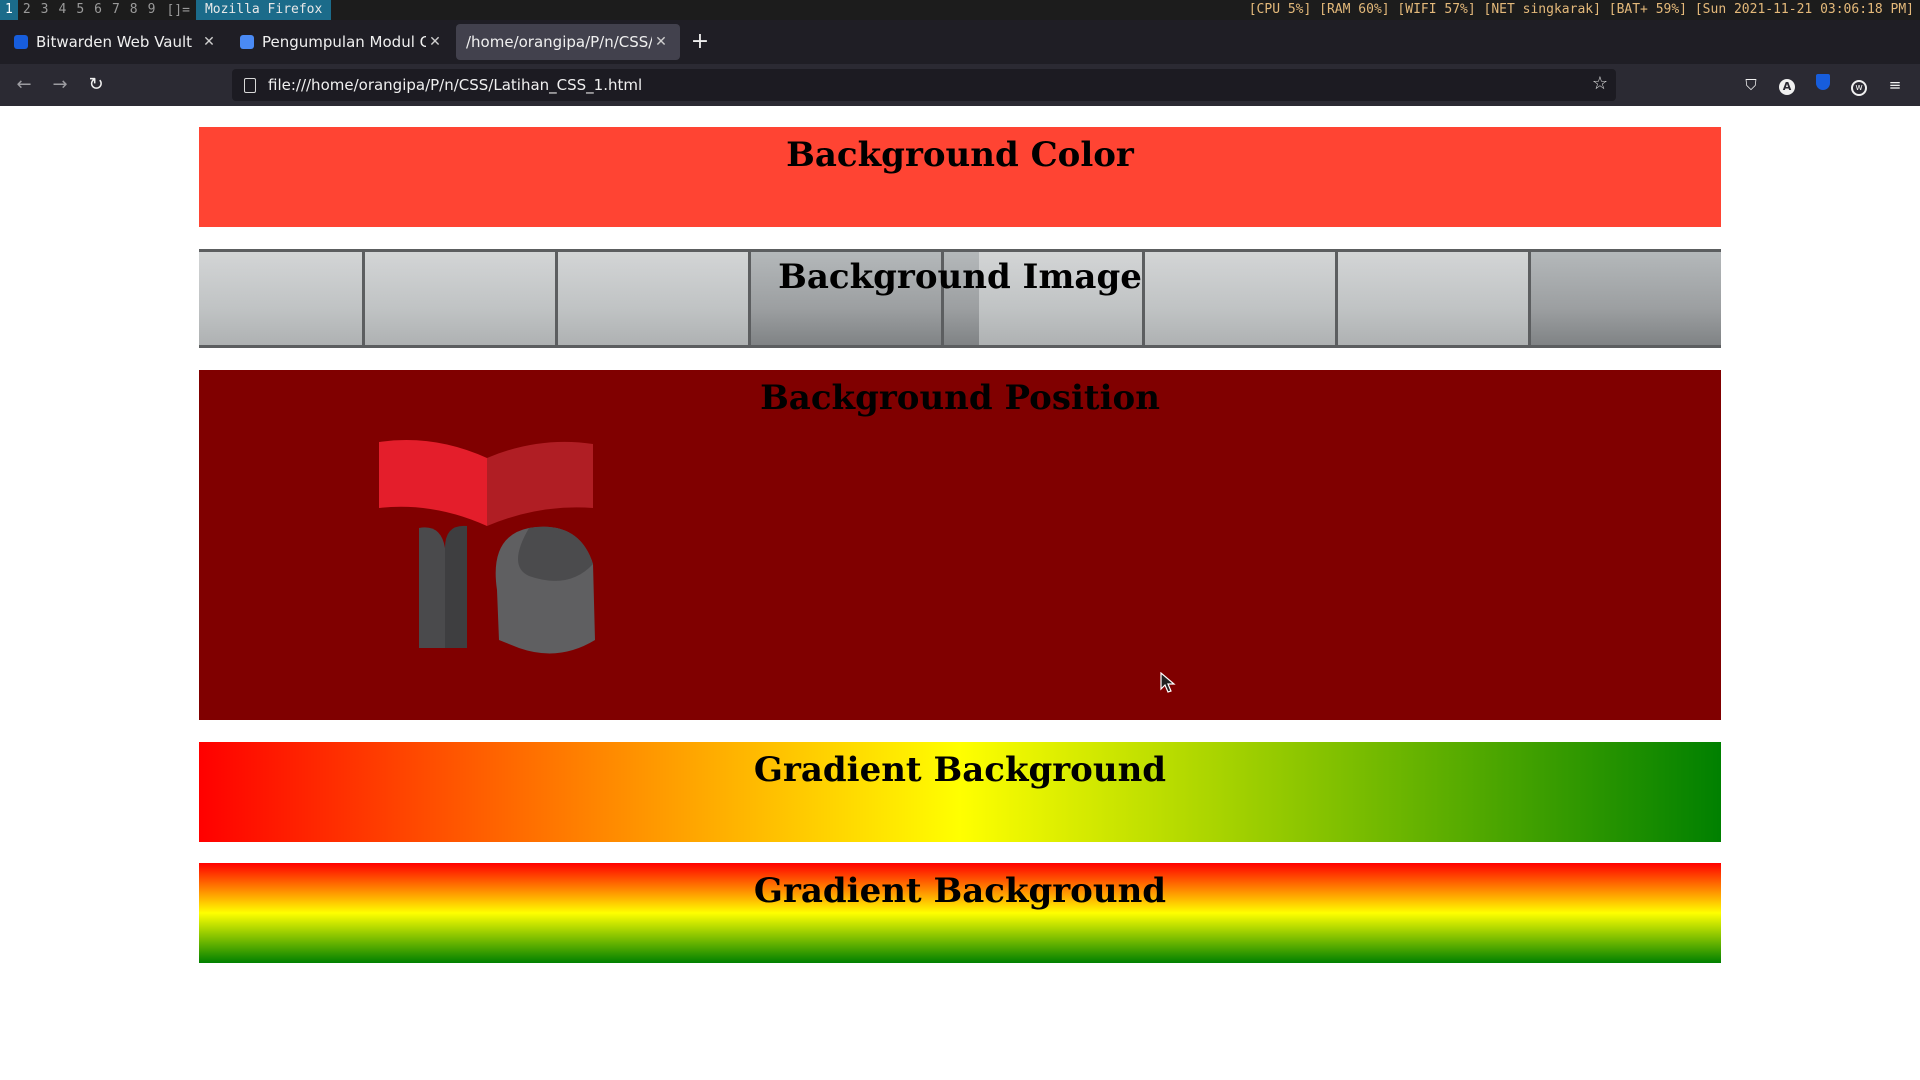 Image resolution: width=1920 pixels, height=1080 pixels. I want to click on classroom-icon, so click(247, 42).